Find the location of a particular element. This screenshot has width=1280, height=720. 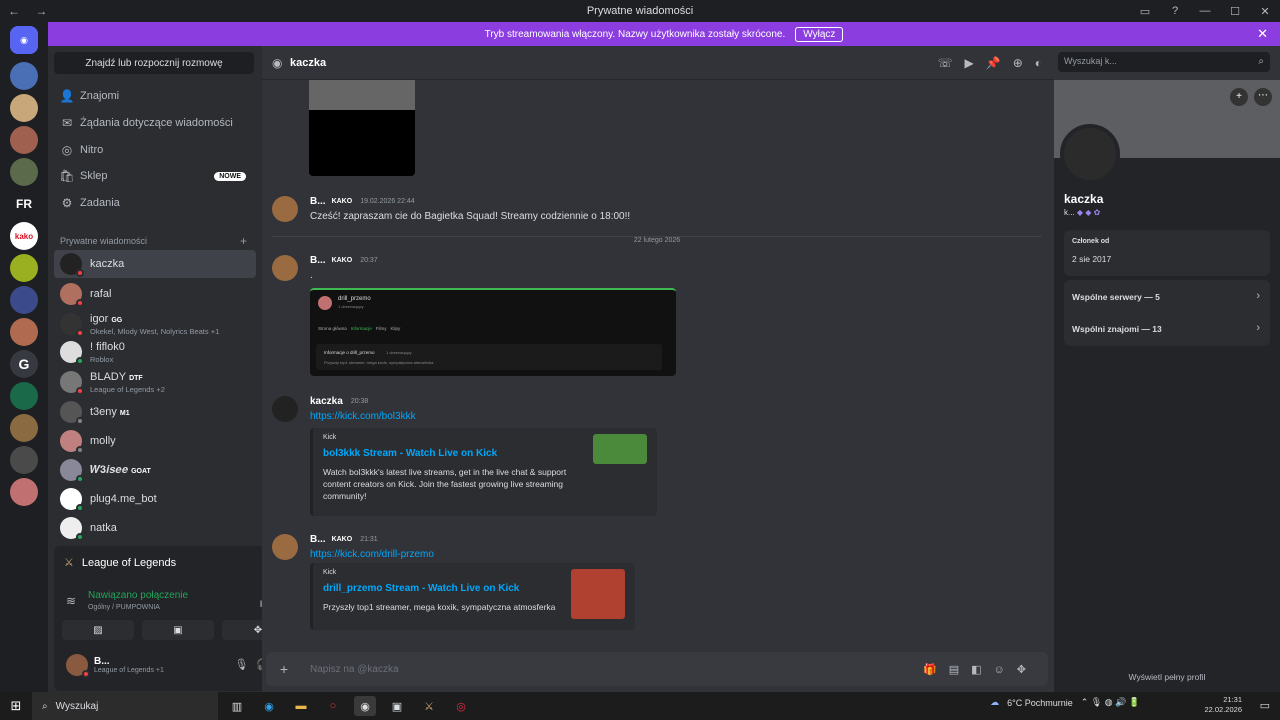

dm-item-blady: BLADY DTF League of Legends +2 is located at coordinates (155, 382).